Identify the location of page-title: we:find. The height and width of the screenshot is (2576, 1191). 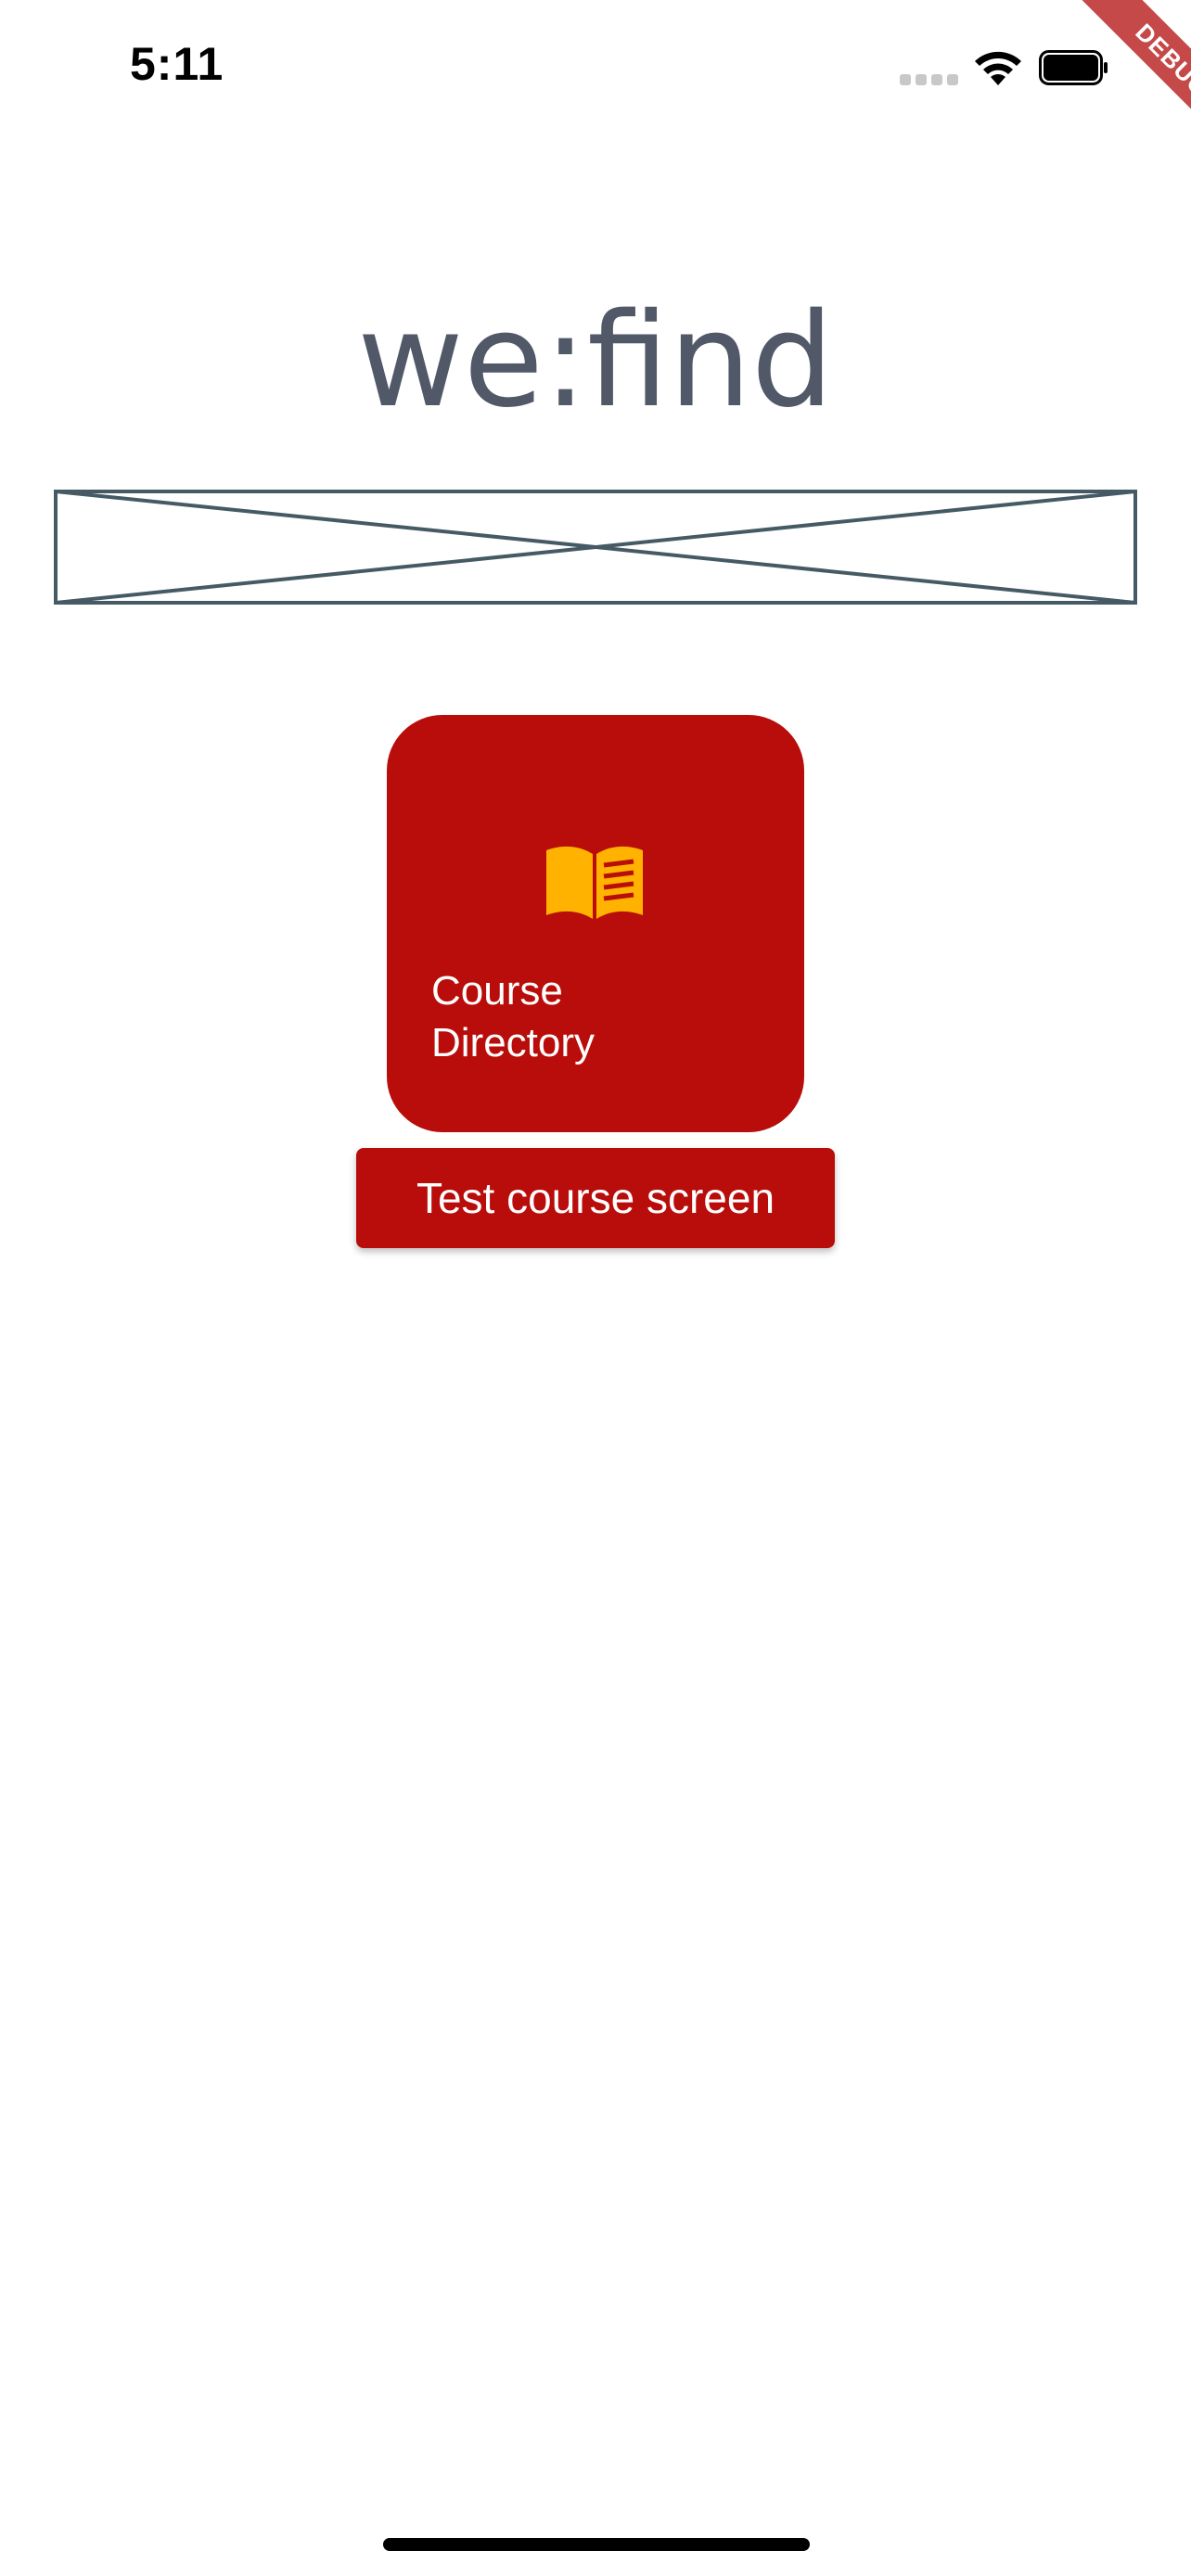
(595, 361).